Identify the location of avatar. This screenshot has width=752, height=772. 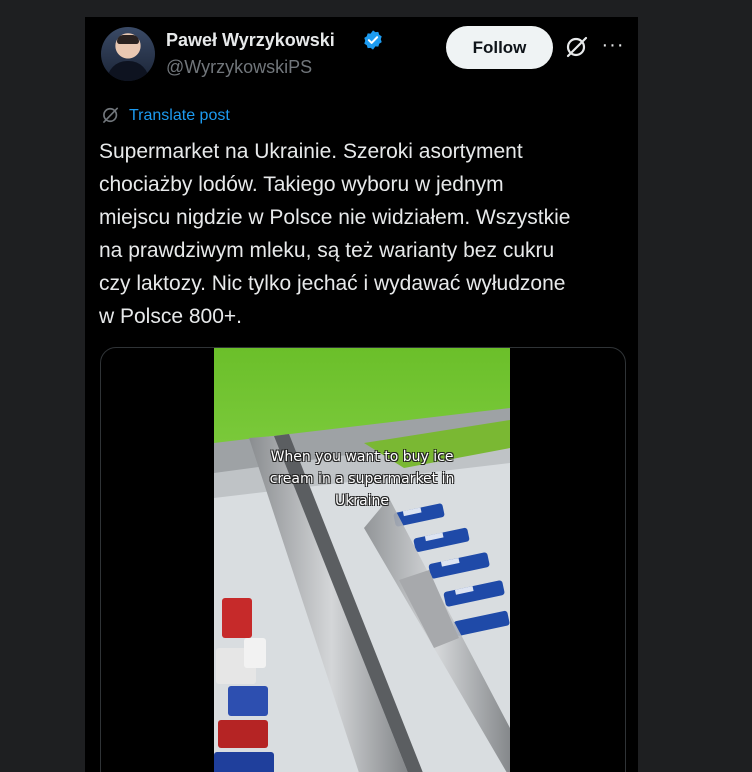
(128, 54).